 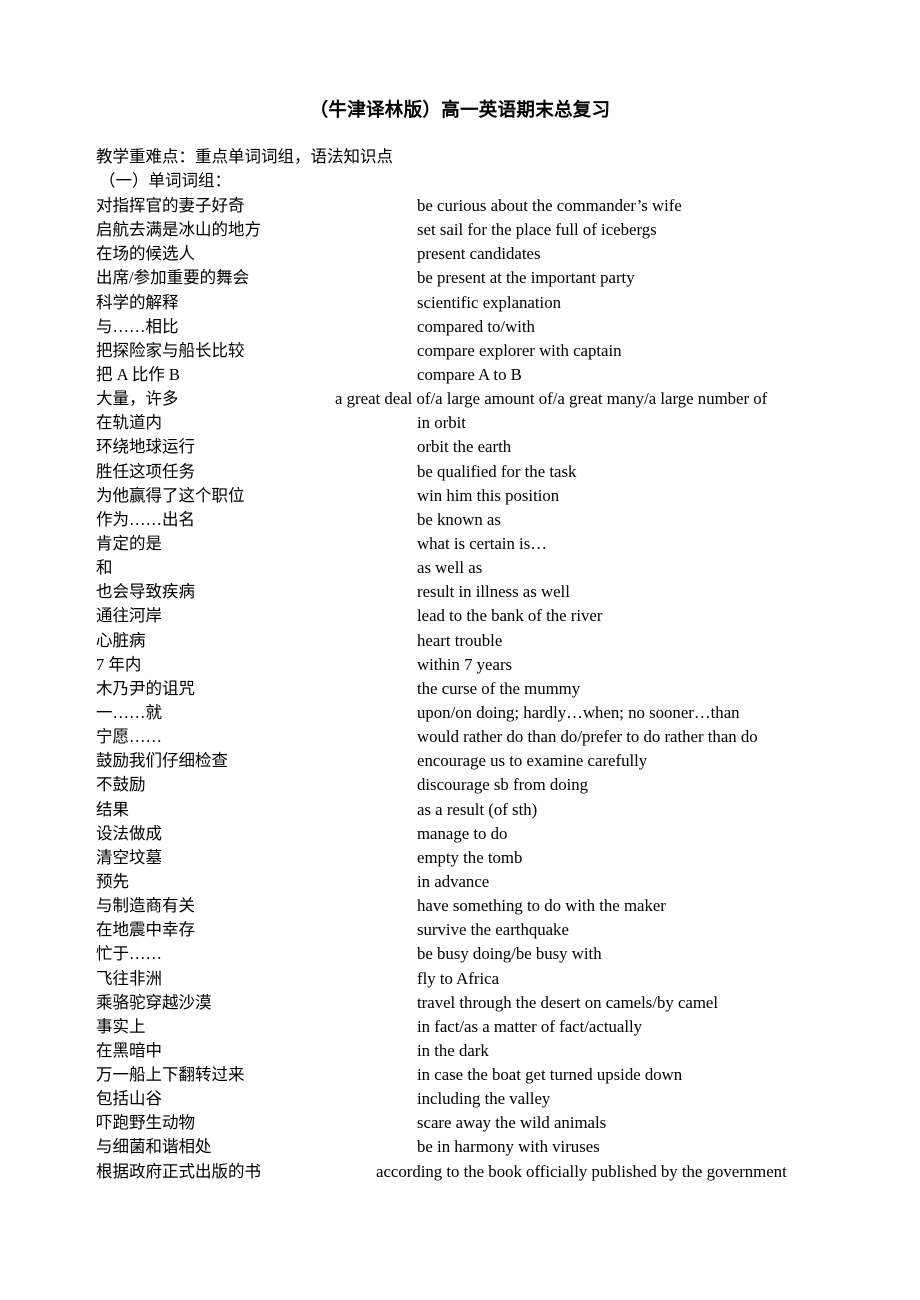 What do you see at coordinates (510, 616) in the screenshot?
I see `vocabulary-english: lead to the bank of the river` at bounding box center [510, 616].